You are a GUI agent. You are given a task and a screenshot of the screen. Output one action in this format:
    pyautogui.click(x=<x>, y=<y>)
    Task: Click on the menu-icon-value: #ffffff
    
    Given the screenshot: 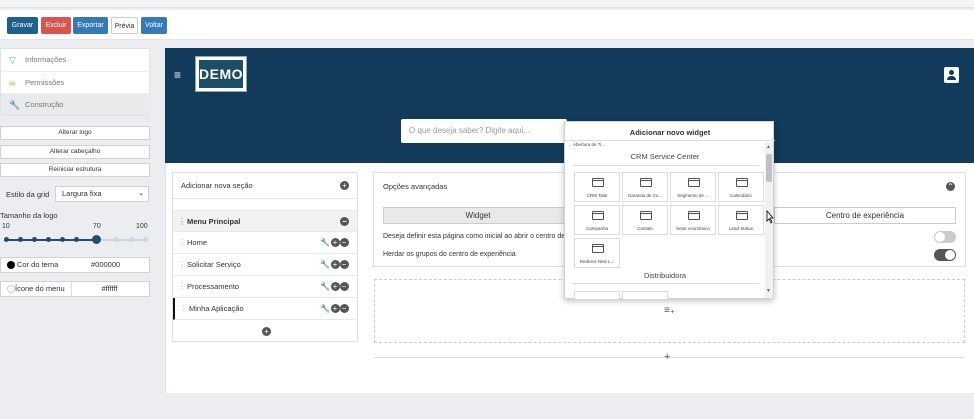 What is the action you would take?
    pyautogui.click(x=109, y=289)
    